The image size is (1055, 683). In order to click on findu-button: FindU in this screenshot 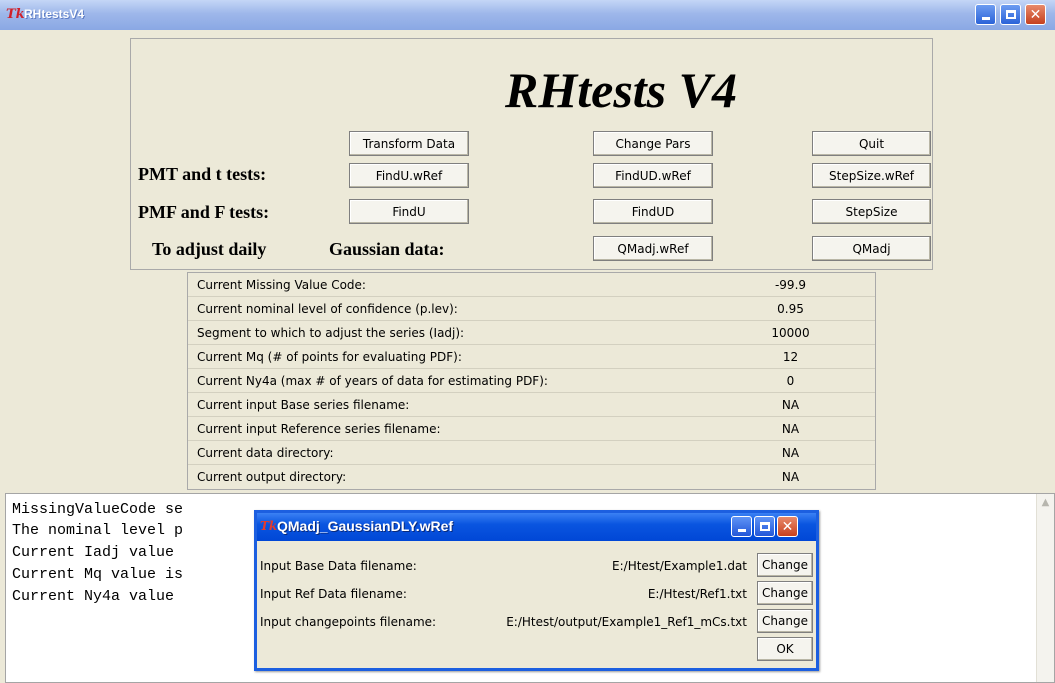, I will do `click(409, 211)`.